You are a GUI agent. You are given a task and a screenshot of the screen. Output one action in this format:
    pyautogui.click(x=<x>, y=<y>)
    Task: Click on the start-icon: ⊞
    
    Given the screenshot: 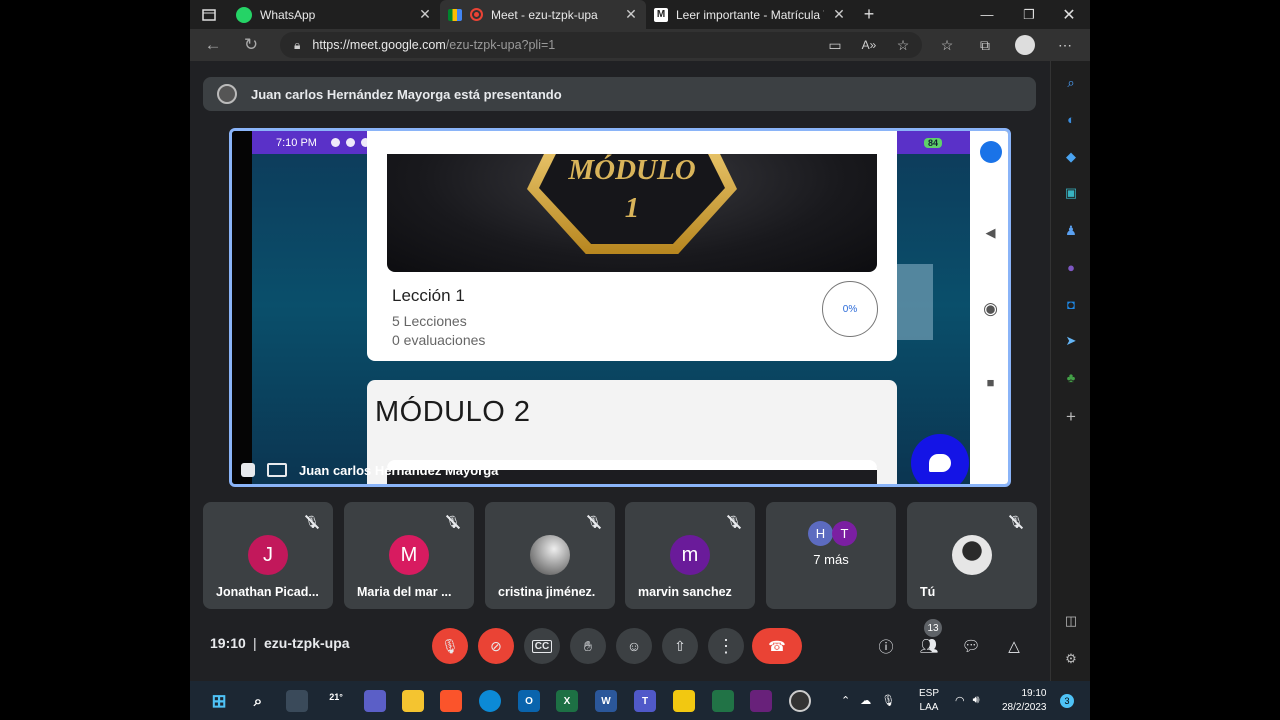 What is the action you would take?
    pyautogui.click(x=219, y=701)
    